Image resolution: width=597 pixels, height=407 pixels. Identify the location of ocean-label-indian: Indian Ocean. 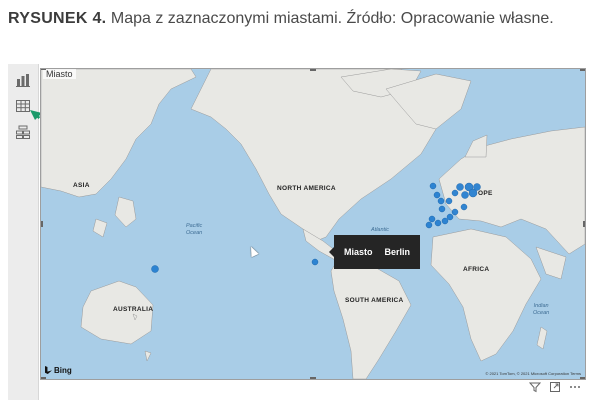
(541, 309).